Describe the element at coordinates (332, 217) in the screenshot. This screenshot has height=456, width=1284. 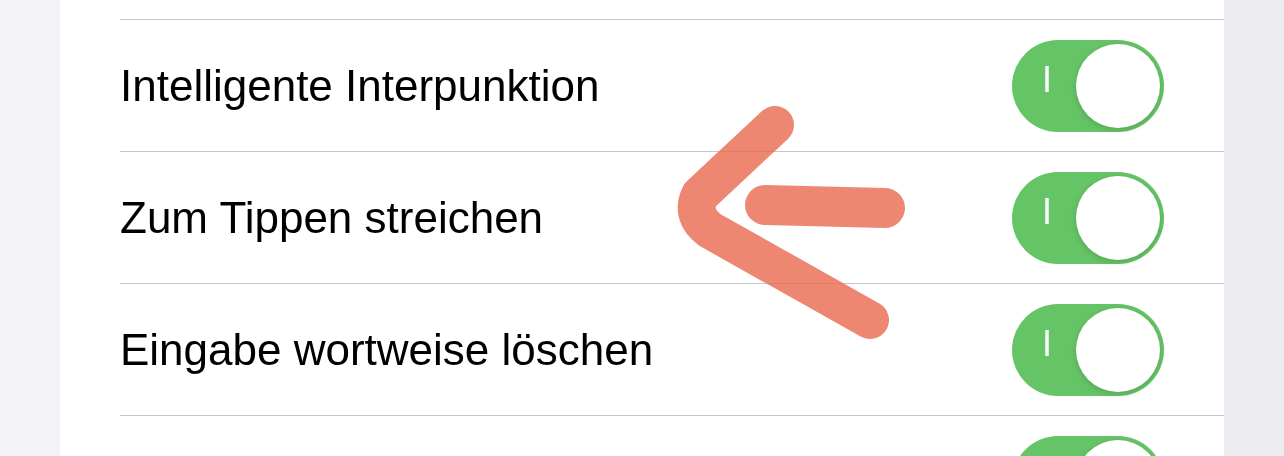
I see `setting-label: Zum Tippen streichen` at that location.